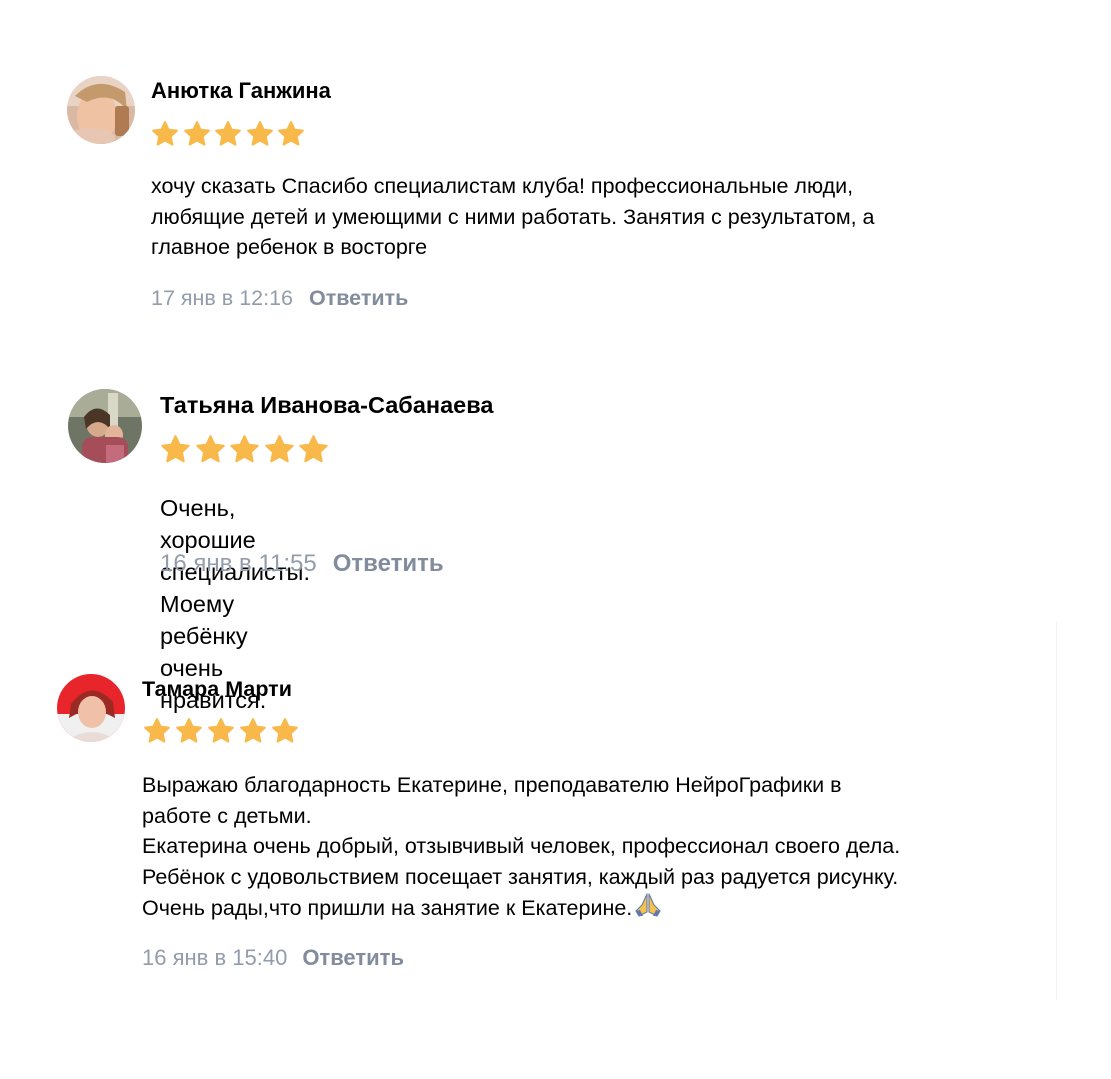  I want to click on review-author: Анютка Ганжина, so click(241, 91).